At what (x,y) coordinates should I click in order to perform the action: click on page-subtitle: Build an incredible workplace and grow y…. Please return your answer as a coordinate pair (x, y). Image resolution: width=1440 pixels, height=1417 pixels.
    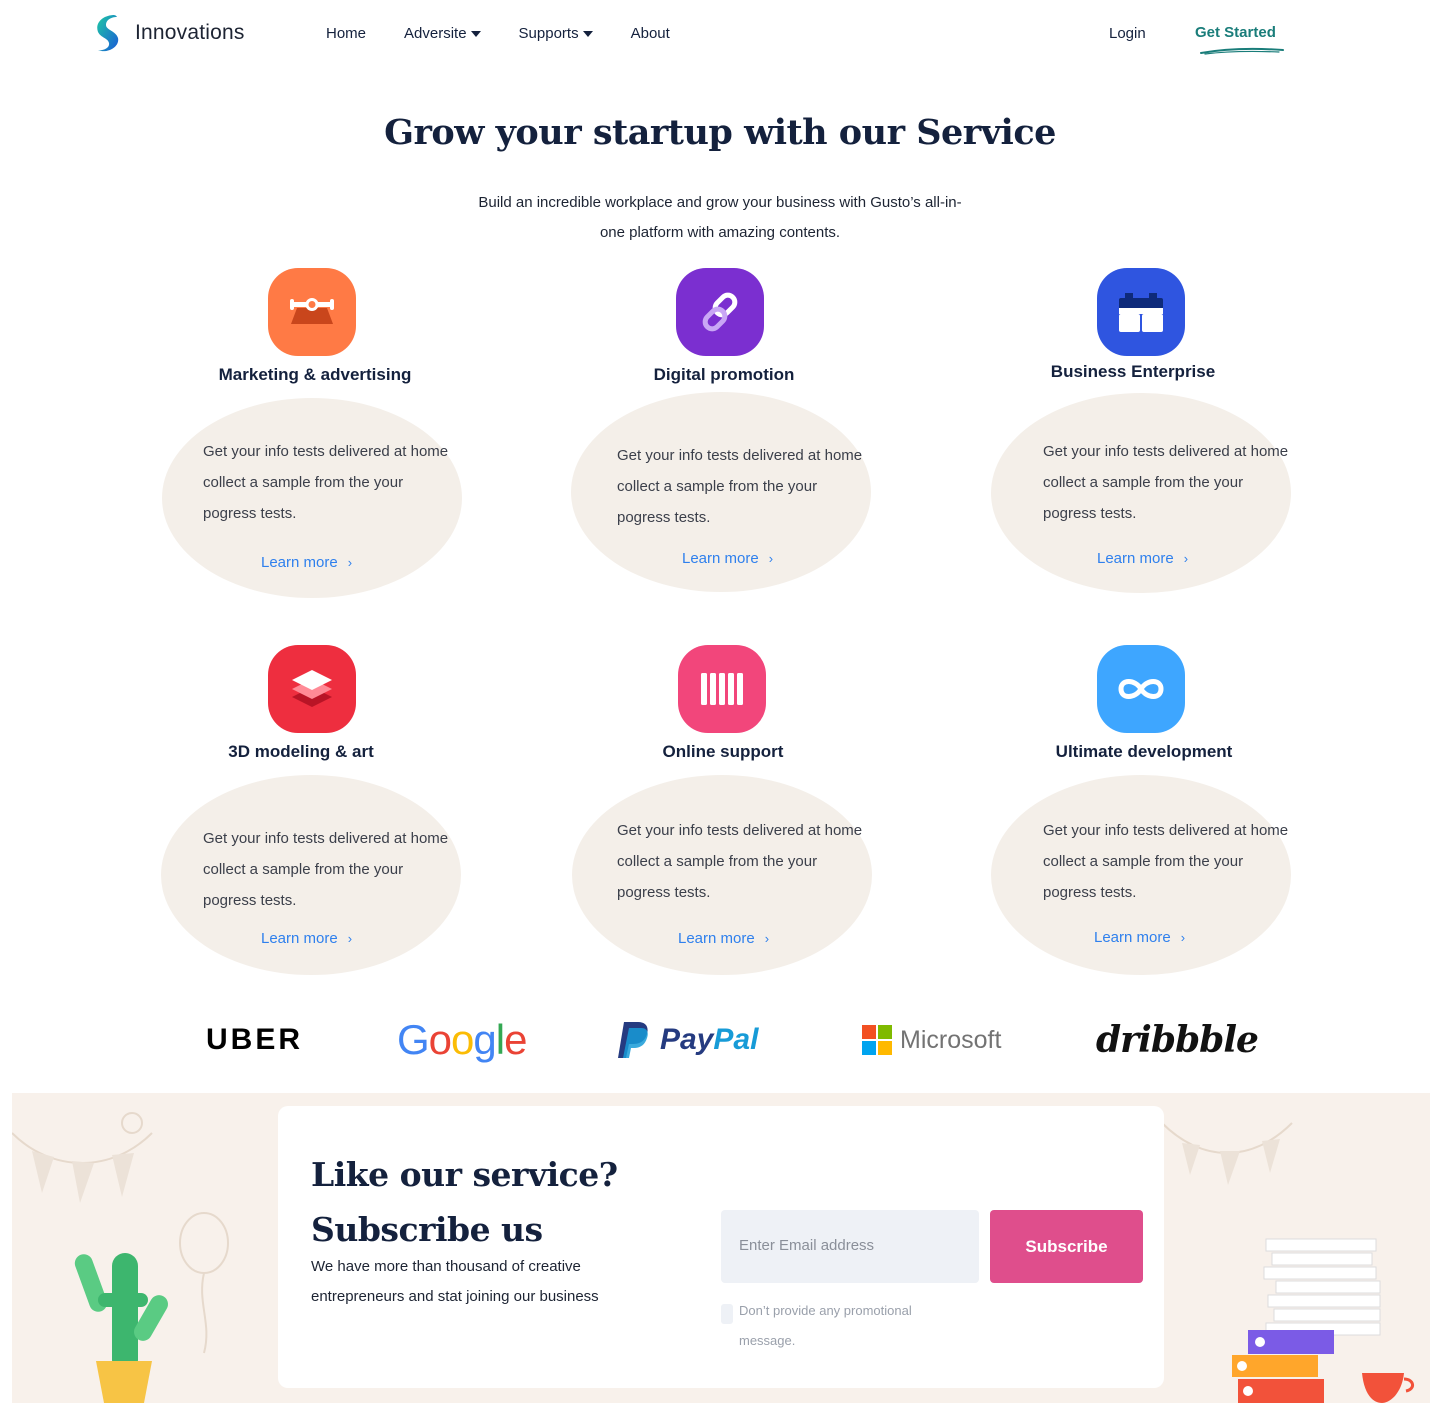
    Looking at the image, I should click on (720, 217).